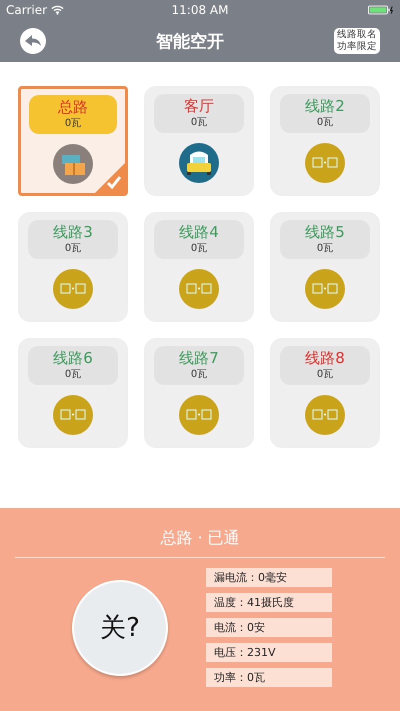  I want to click on sofa-icon, so click(199, 163).